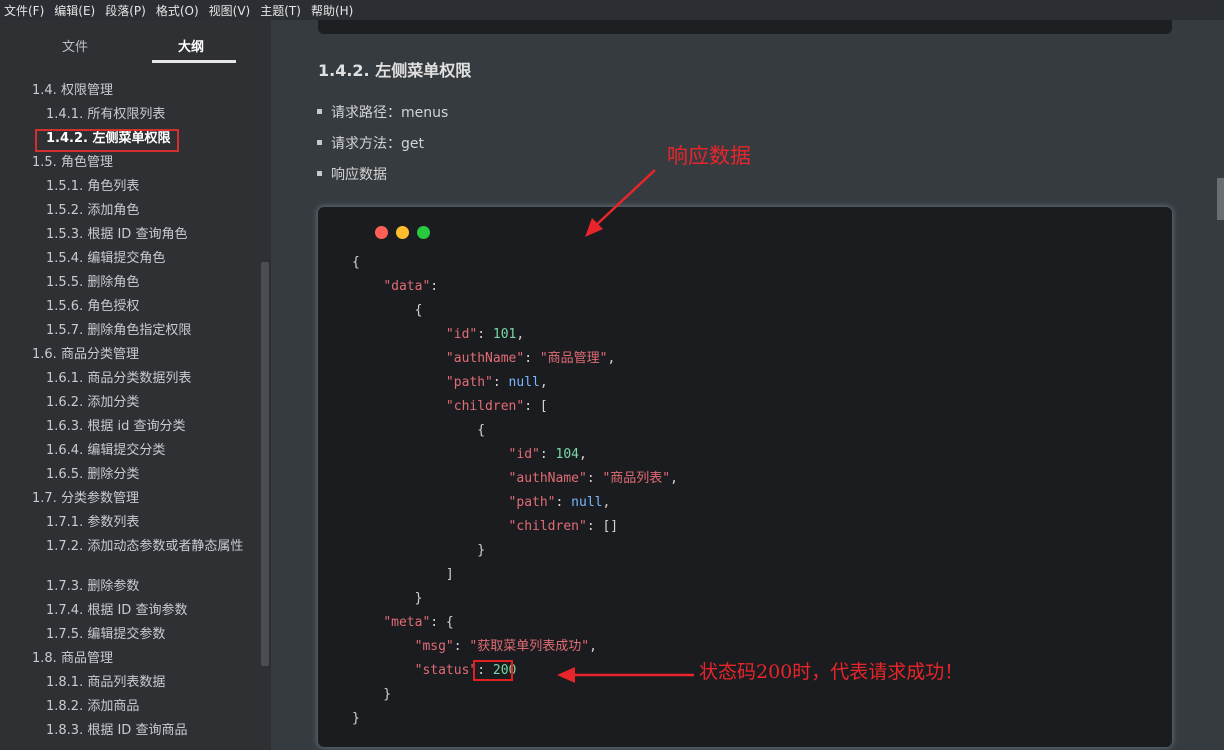 Image resolution: width=1224 pixels, height=750 pixels. What do you see at coordinates (92, 403) in the screenshot?
I see `outline-subsection: 1.6.2. 添加分类` at bounding box center [92, 403].